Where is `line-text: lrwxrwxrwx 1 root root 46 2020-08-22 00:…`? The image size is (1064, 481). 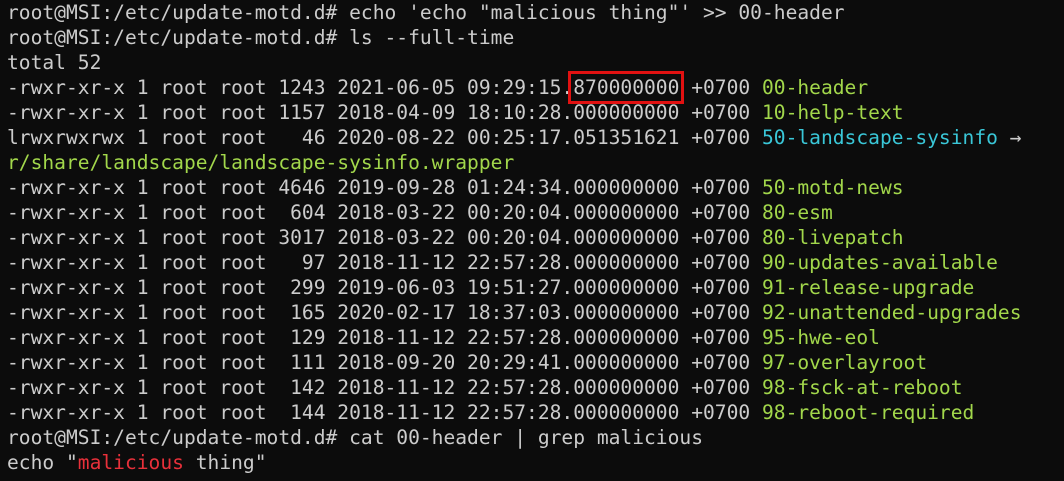
line-text: lrwxrwxrwx 1 root root 46 2020-08-22 00:… is located at coordinates (384, 137).